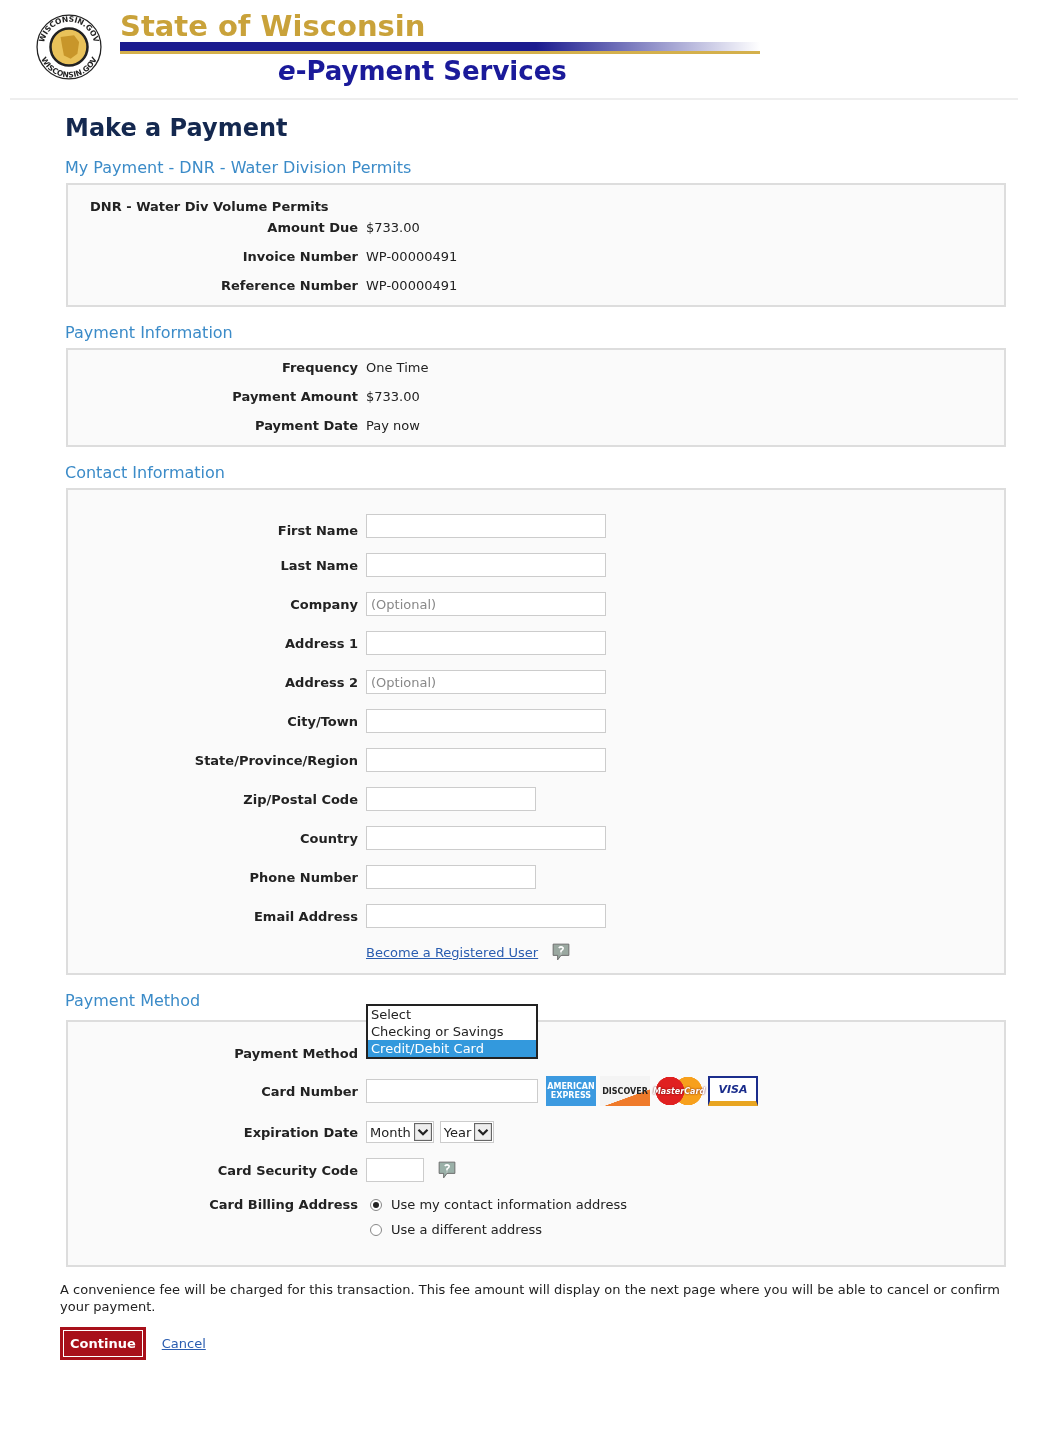 Image resolution: width=1038 pixels, height=1431 pixels. Describe the element at coordinates (571, 1091) in the screenshot. I see `amex-logo: AMERICAN EXPRESS` at that location.